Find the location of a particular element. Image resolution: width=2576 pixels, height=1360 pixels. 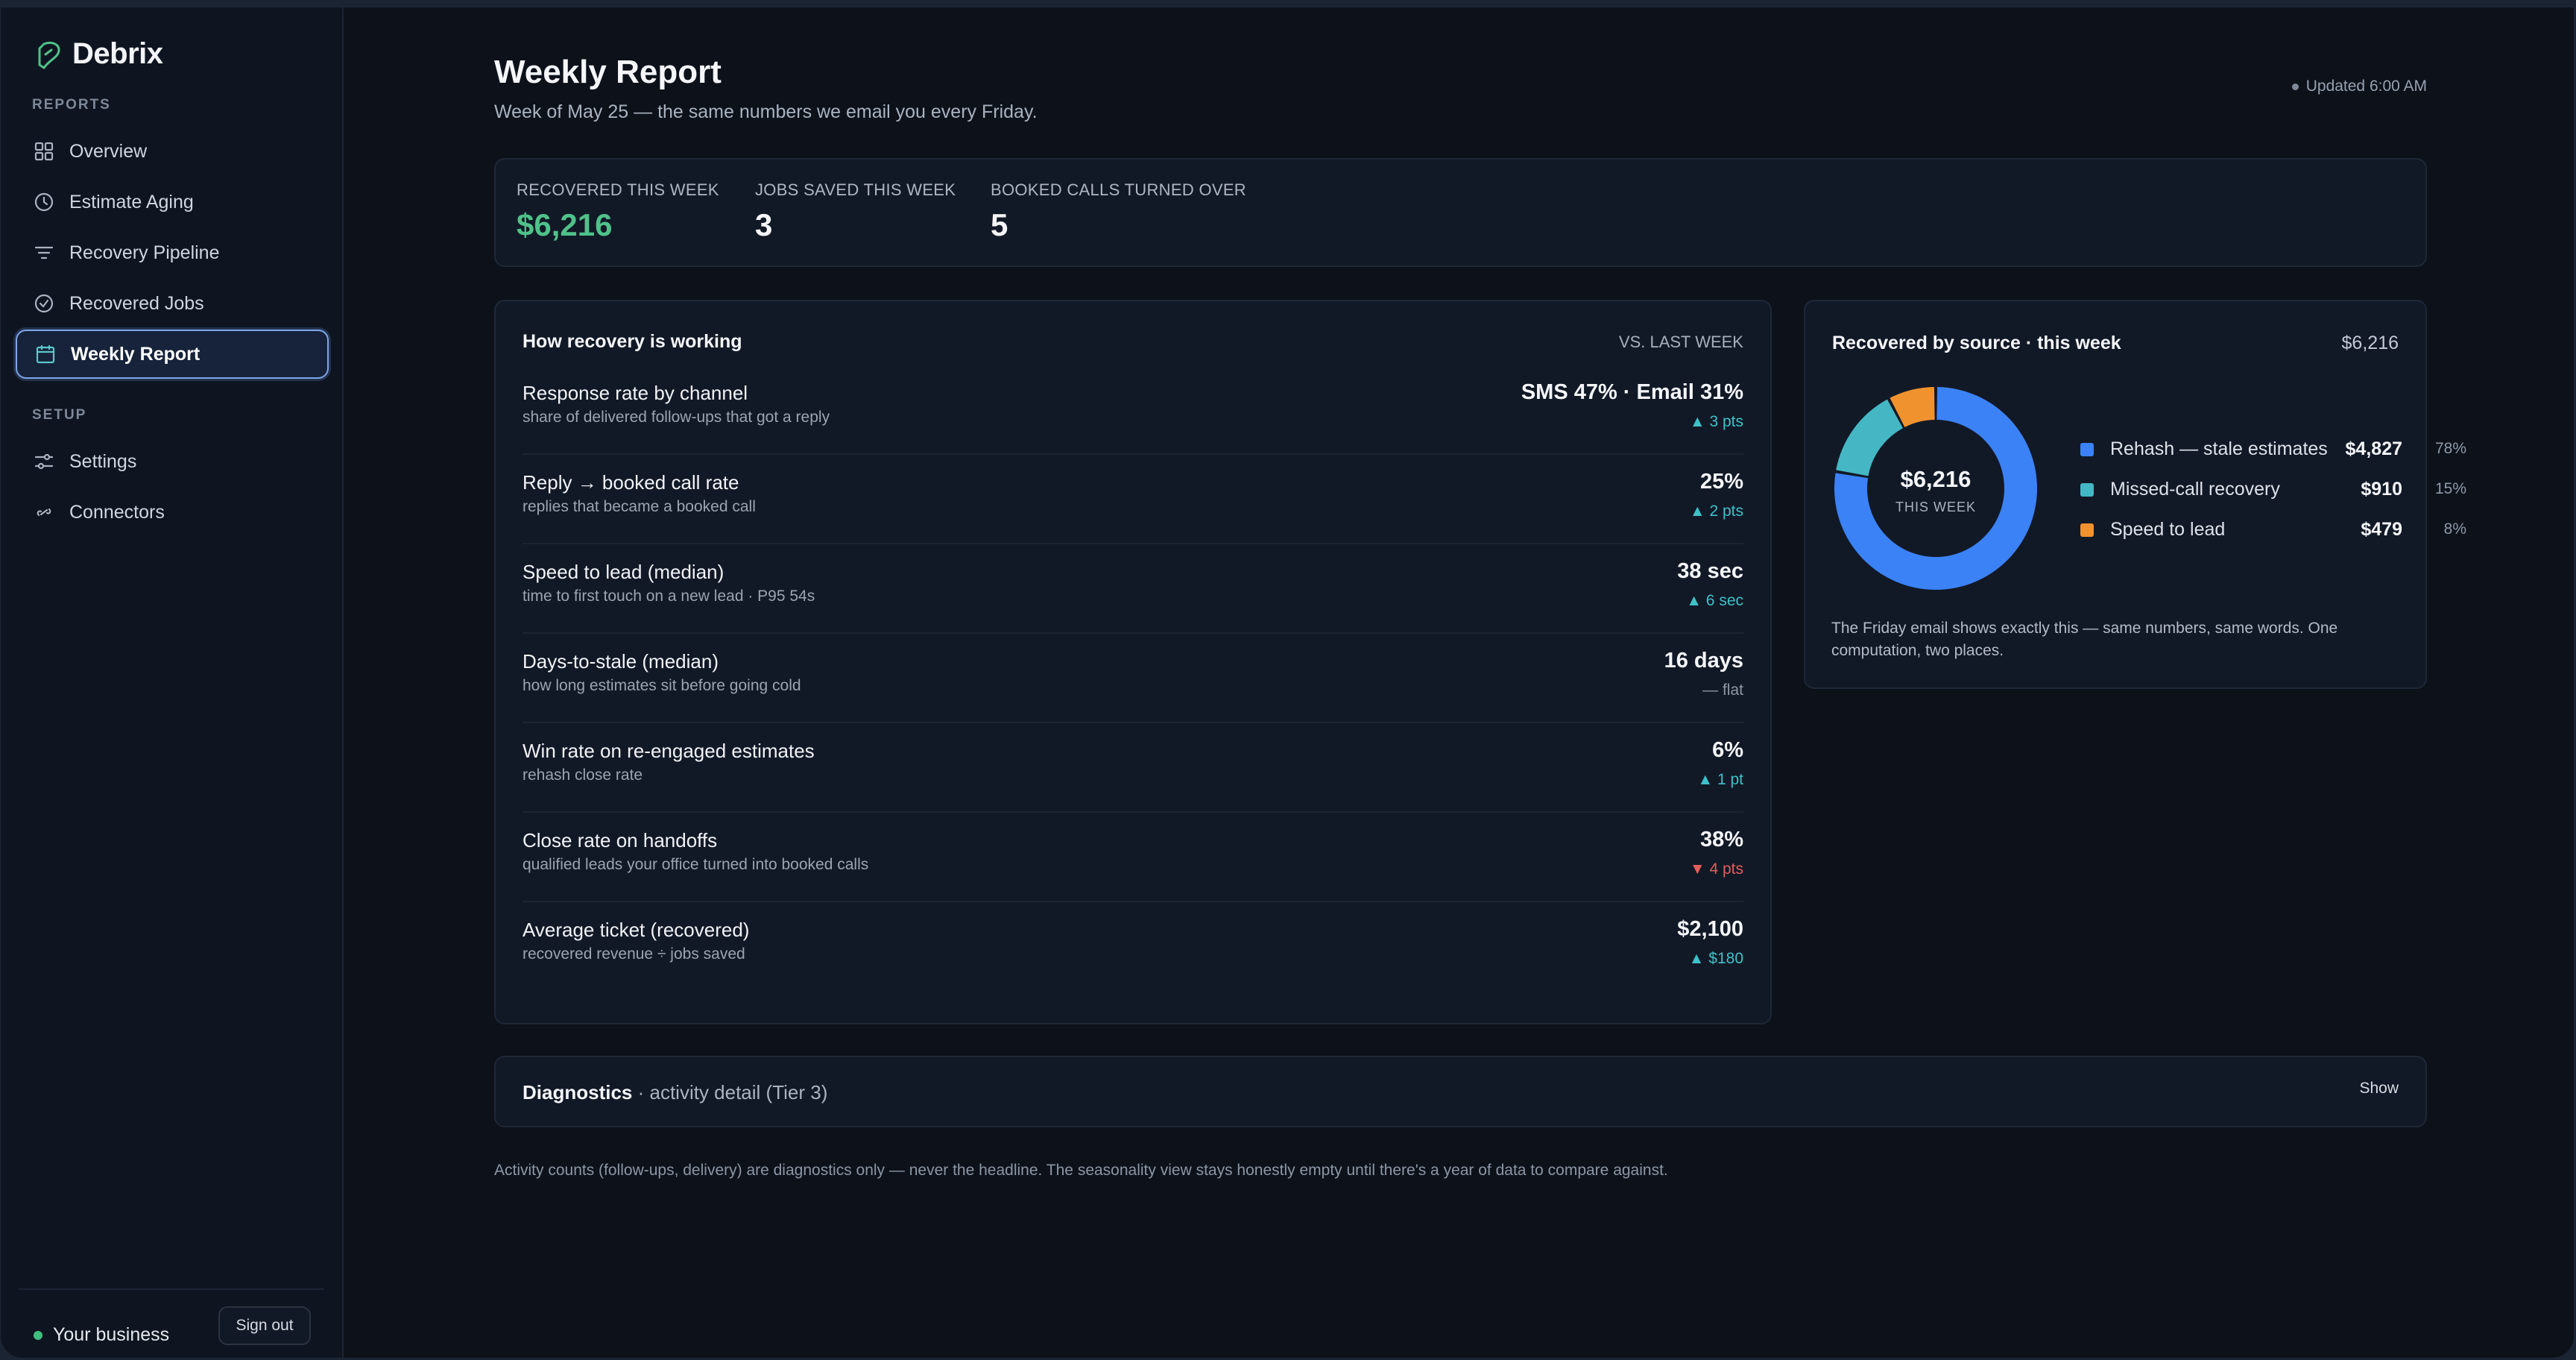

diagnostics-show-button: Show is located at coordinates (2379, 1089).